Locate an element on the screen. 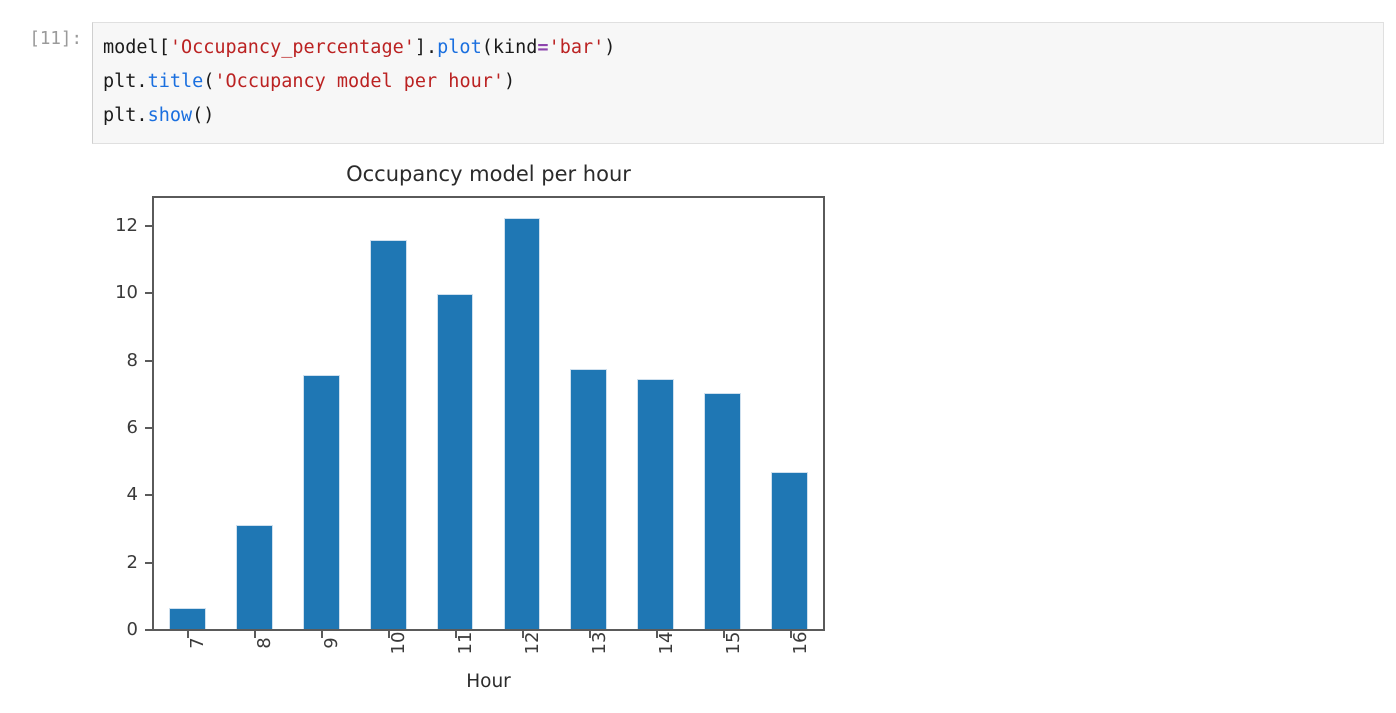  y-tick: 8 is located at coordinates (140, 360).